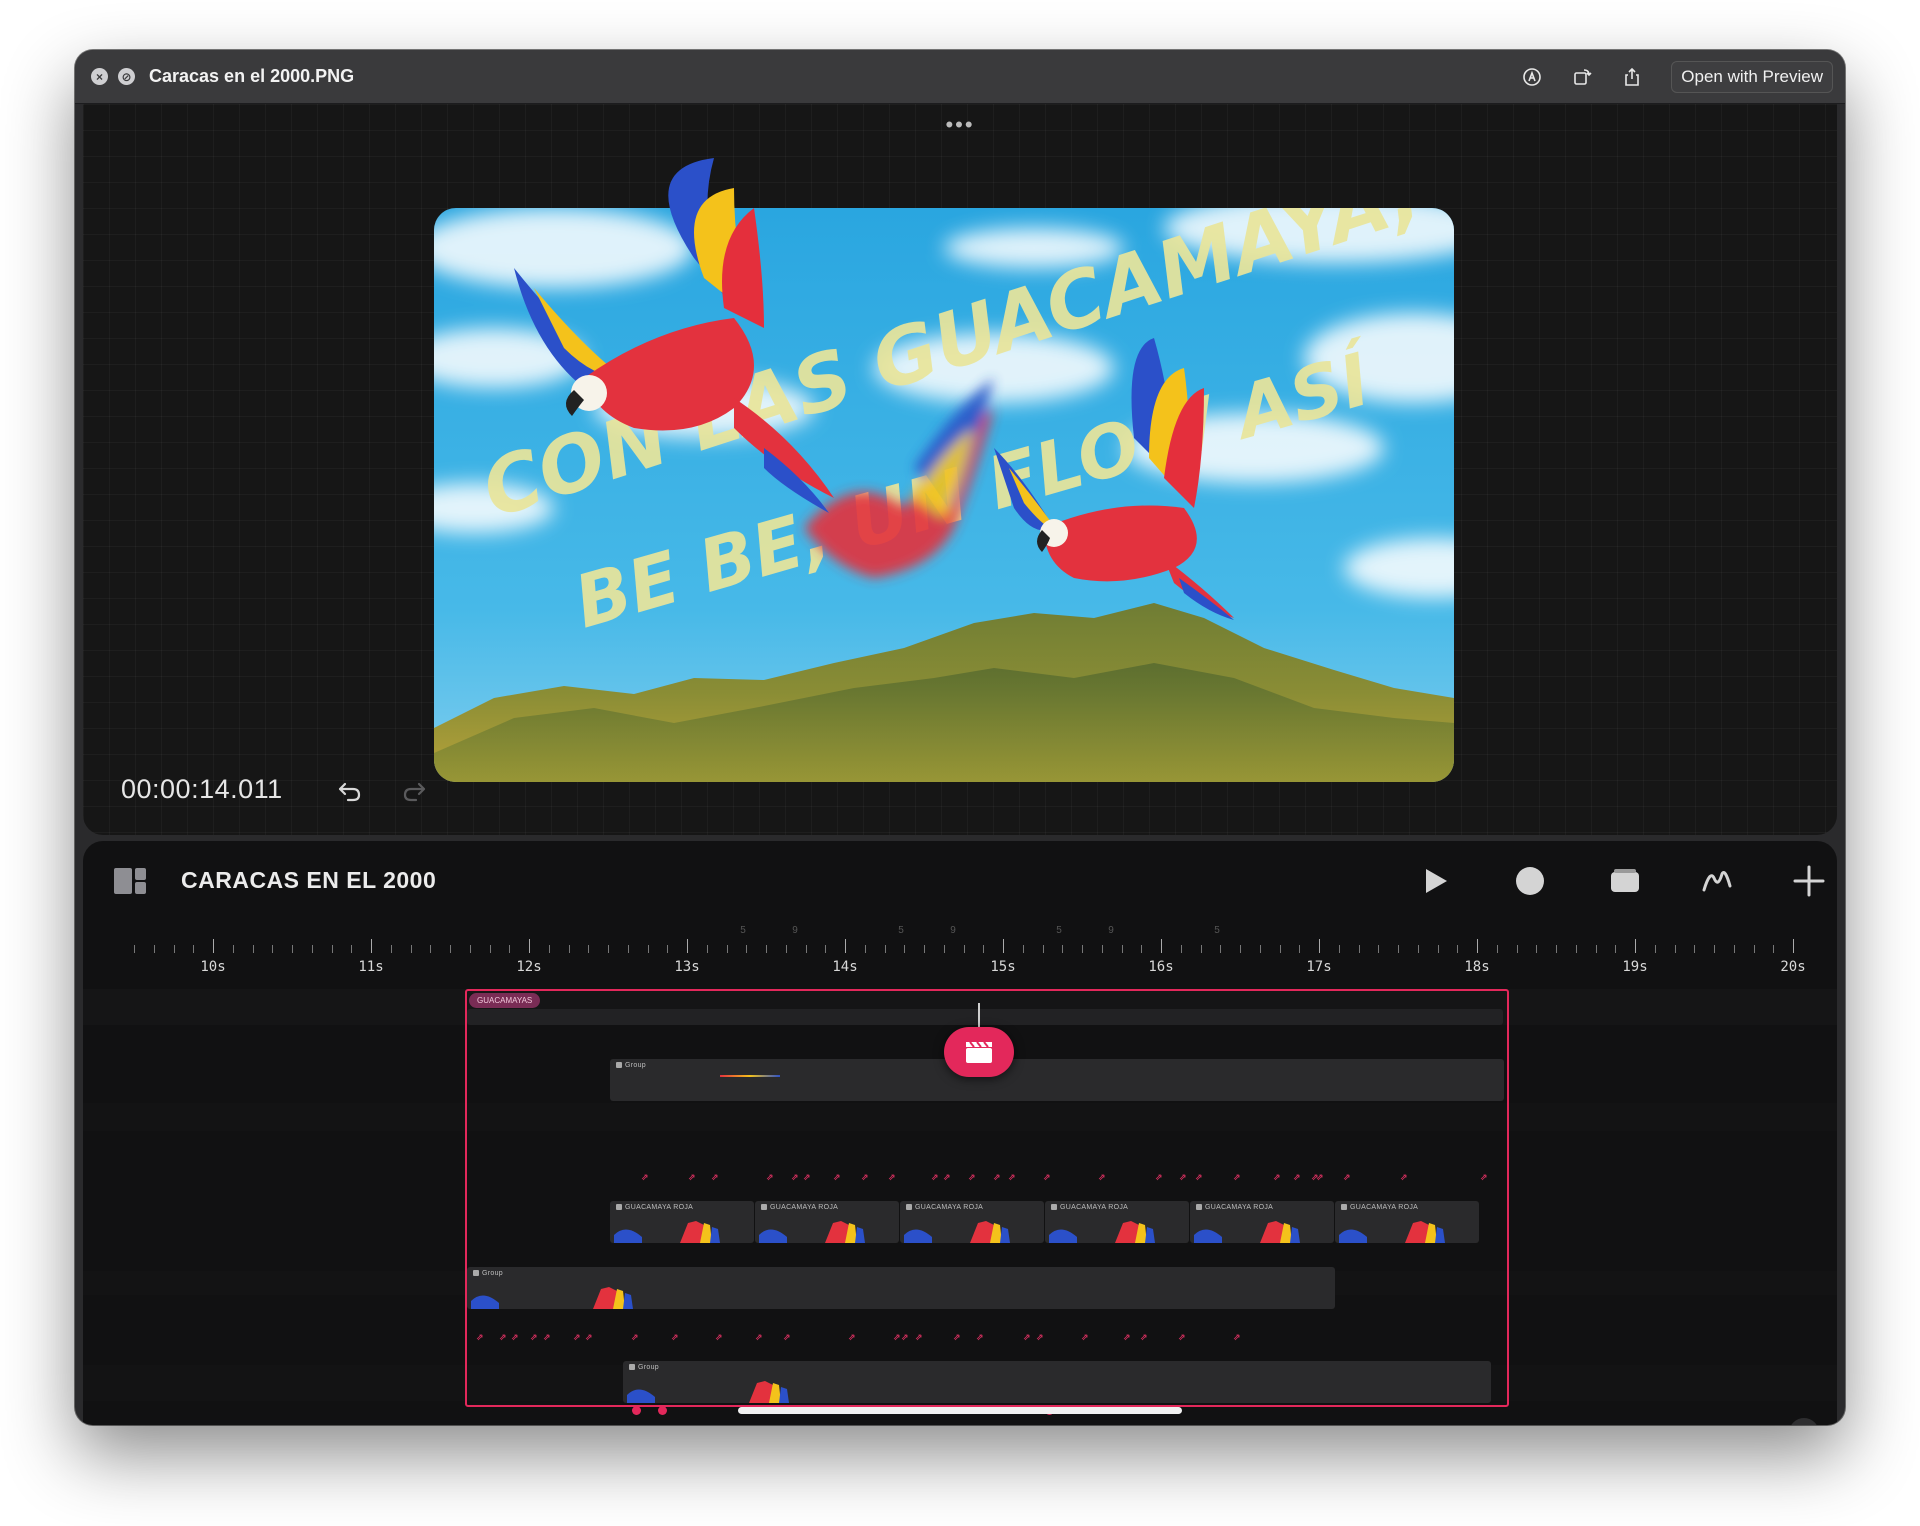  What do you see at coordinates (1111, 930) in the screenshot?
I see `ruler-faint-label: 9` at bounding box center [1111, 930].